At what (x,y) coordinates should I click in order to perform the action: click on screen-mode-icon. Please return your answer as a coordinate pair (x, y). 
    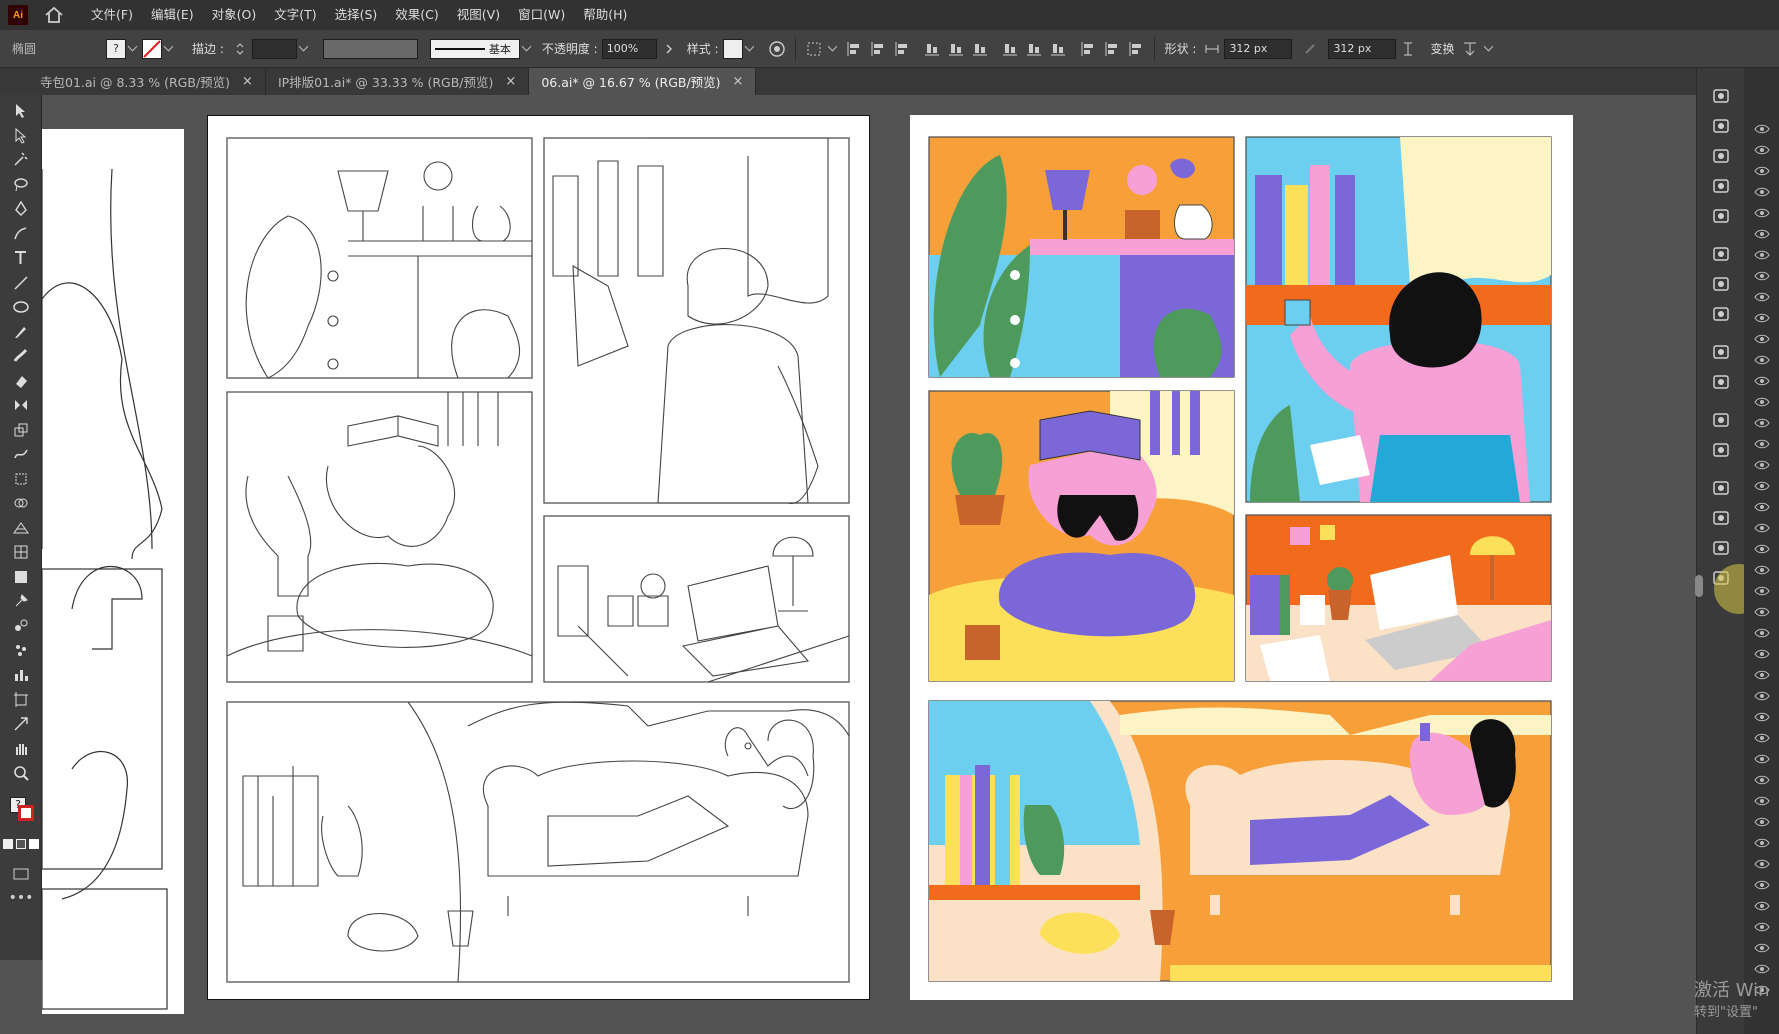
    Looking at the image, I should click on (21, 873).